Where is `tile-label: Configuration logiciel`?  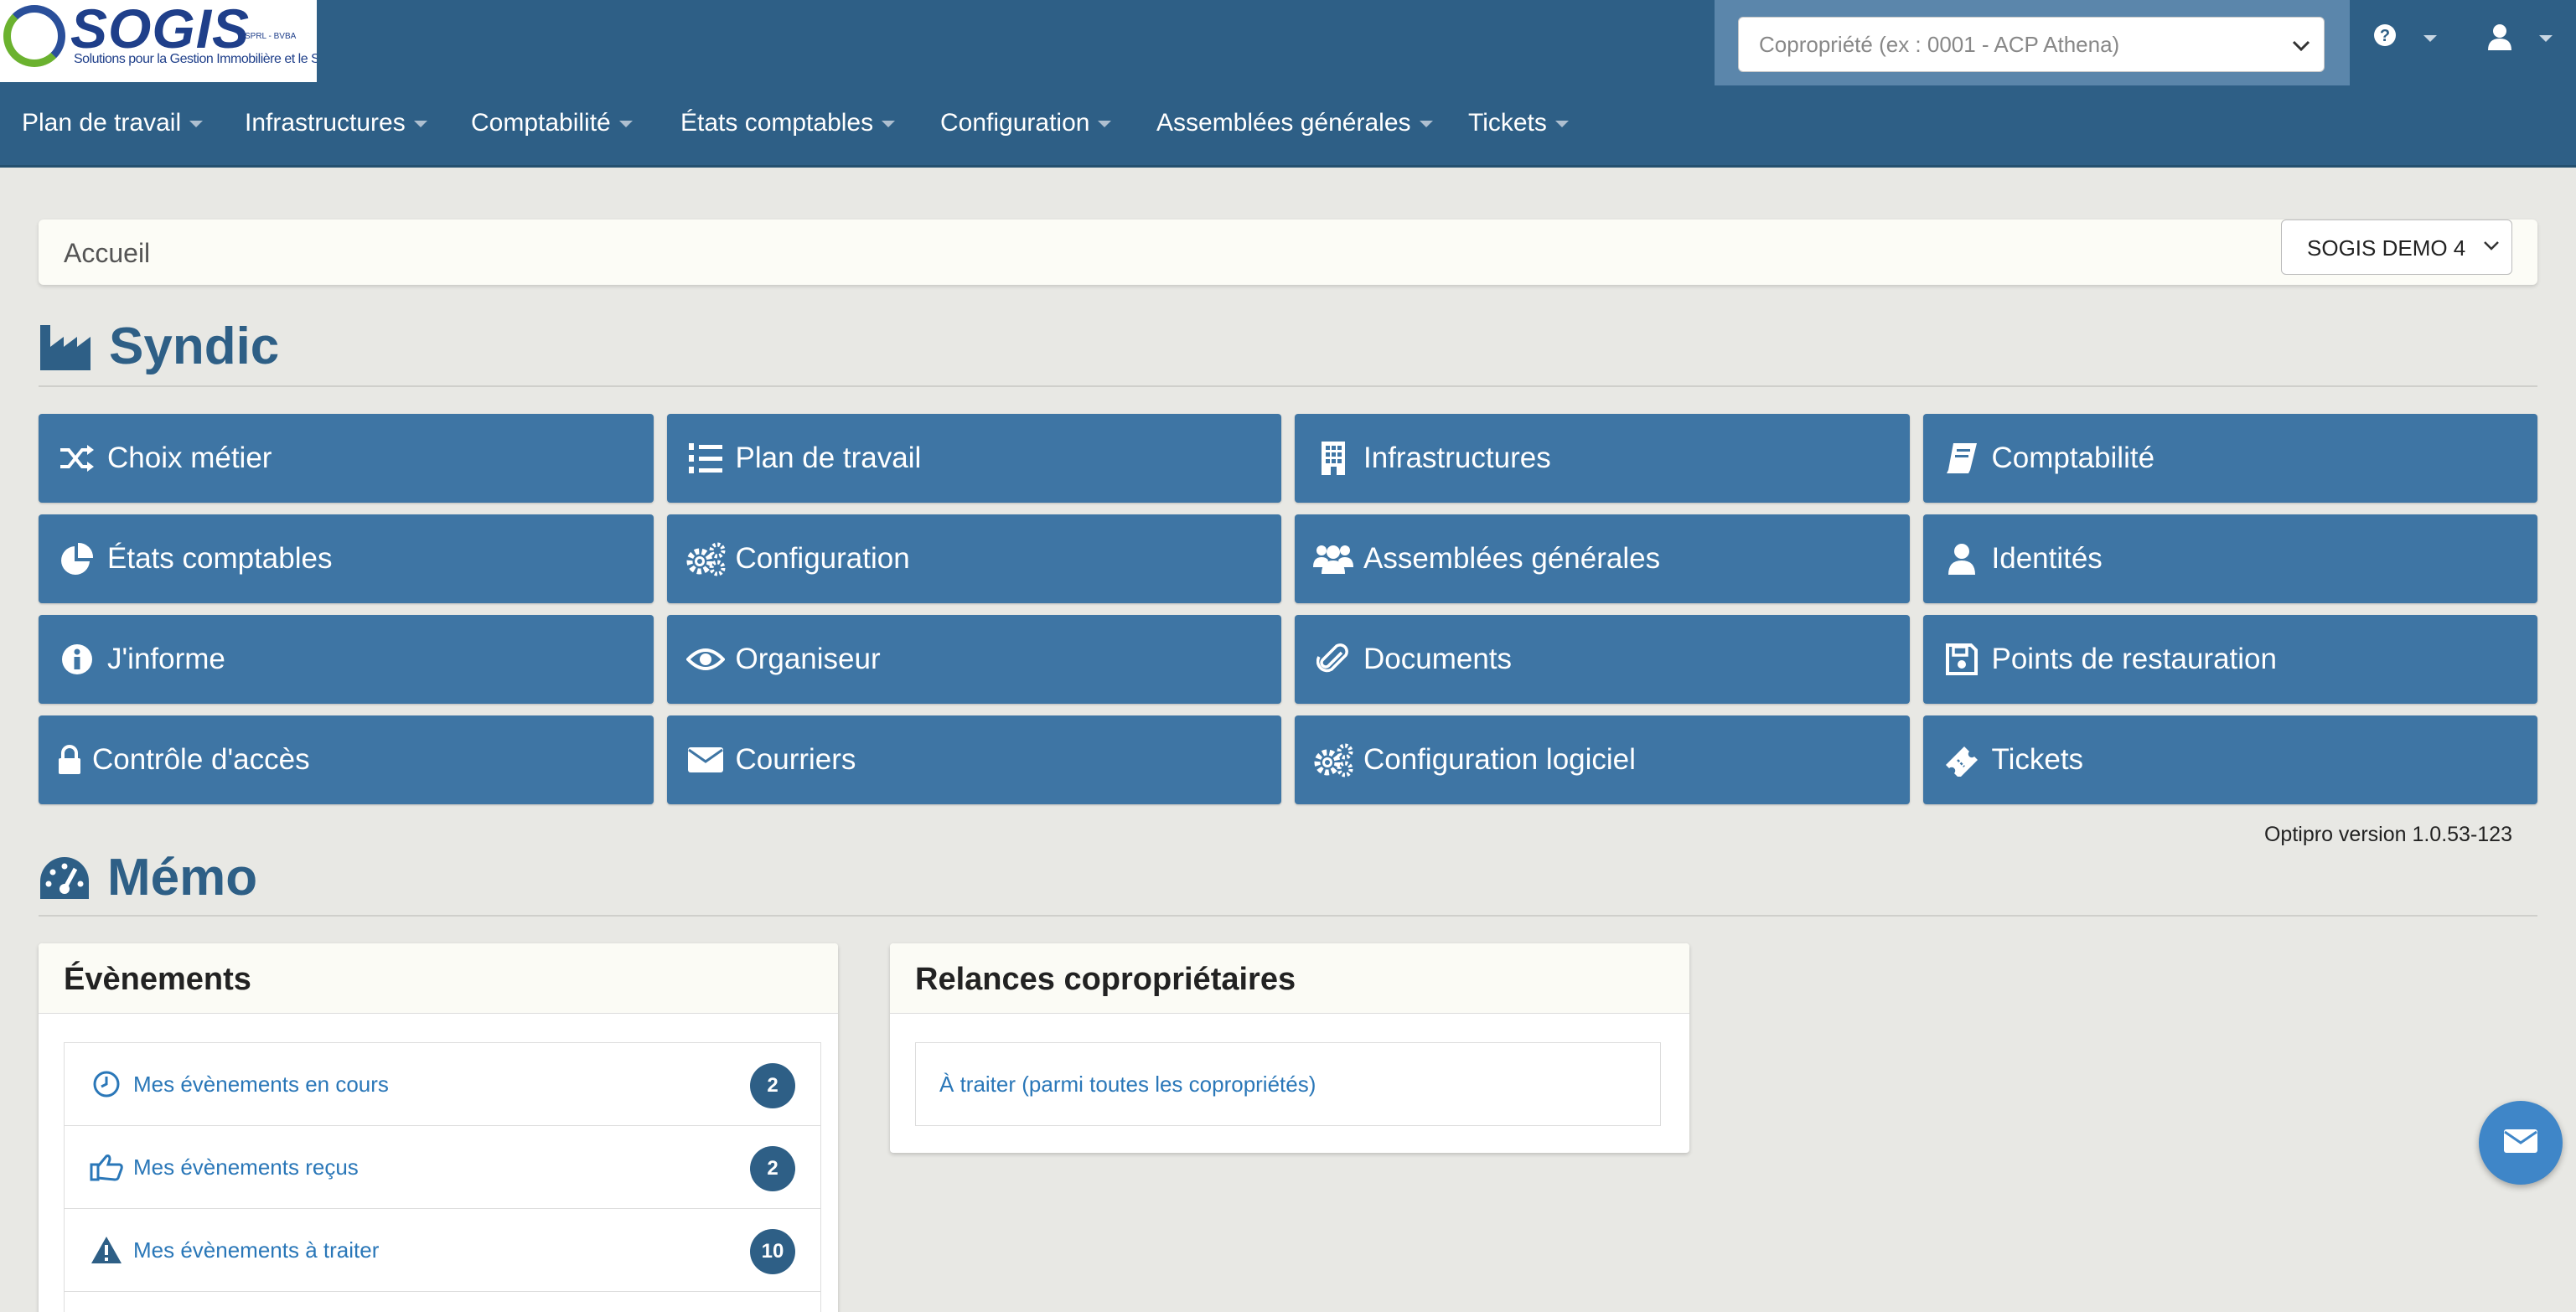 tile-label: Configuration logiciel is located at coordinates (1499, 759).